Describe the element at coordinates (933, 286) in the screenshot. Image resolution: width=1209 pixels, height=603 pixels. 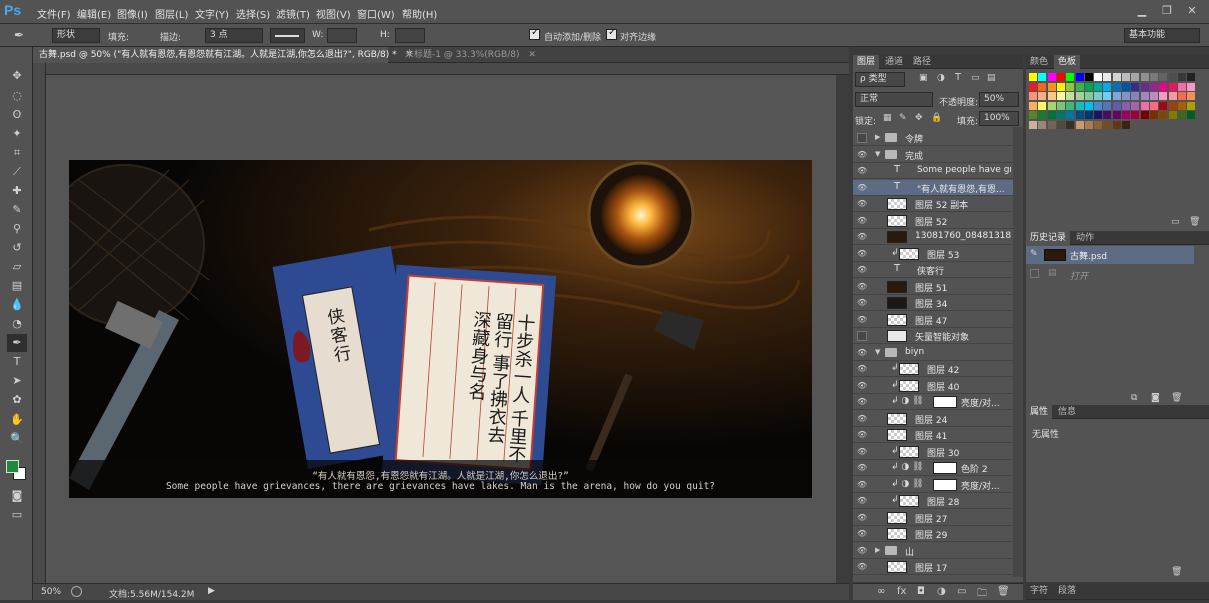
I see `layer-row: 👁 图层 51` at that location.